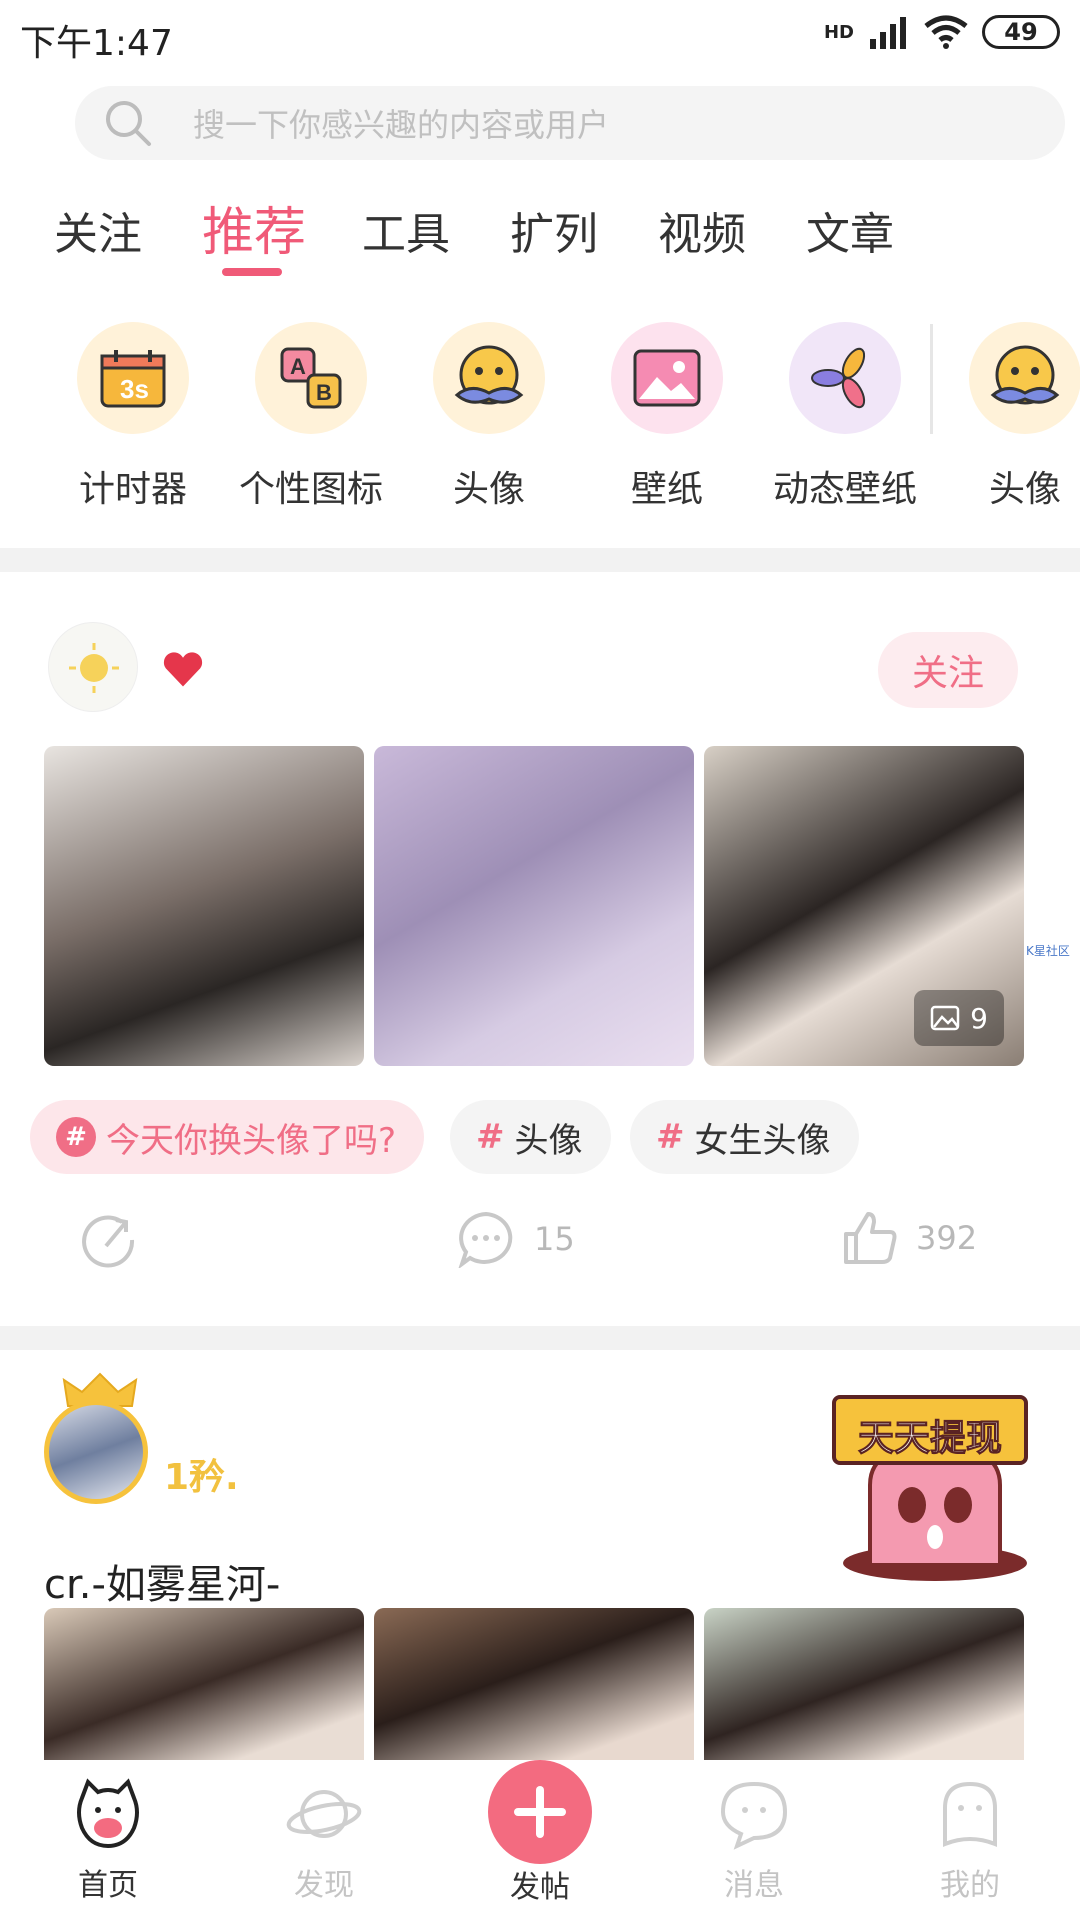 This screenshot has width=1080, height=1920. I want to click on nav-profile: 我的, so click(970, 1841).